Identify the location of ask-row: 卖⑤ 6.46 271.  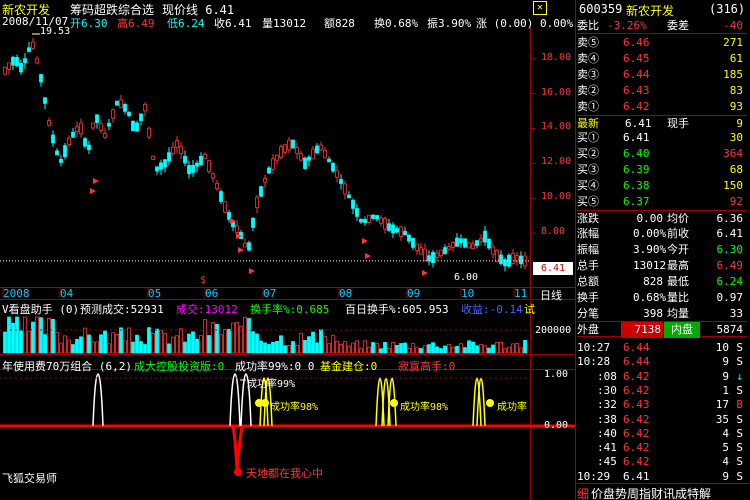
(662, 43).